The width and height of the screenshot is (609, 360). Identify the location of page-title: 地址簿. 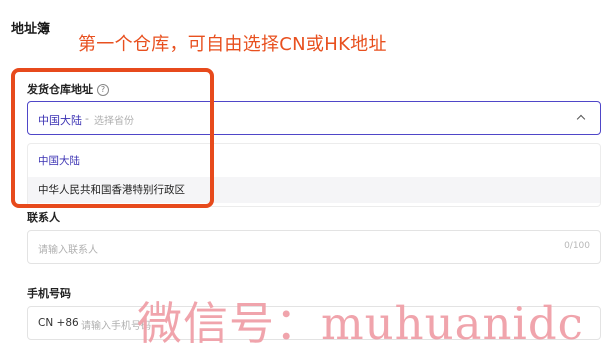
(31, 29).